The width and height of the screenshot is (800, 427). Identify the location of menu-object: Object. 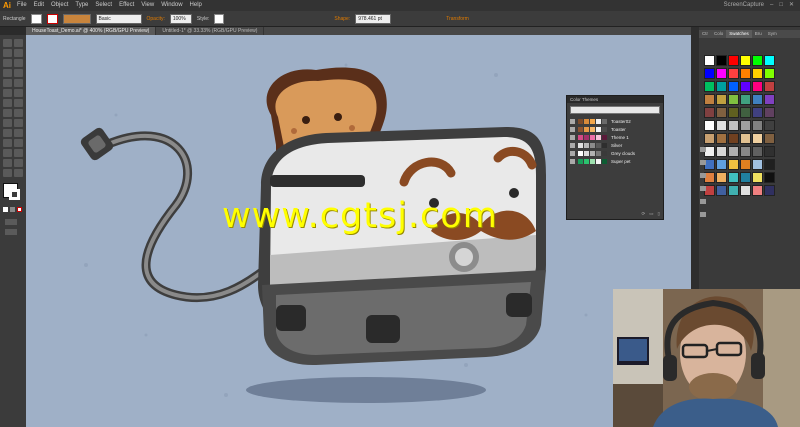
(59, 5).